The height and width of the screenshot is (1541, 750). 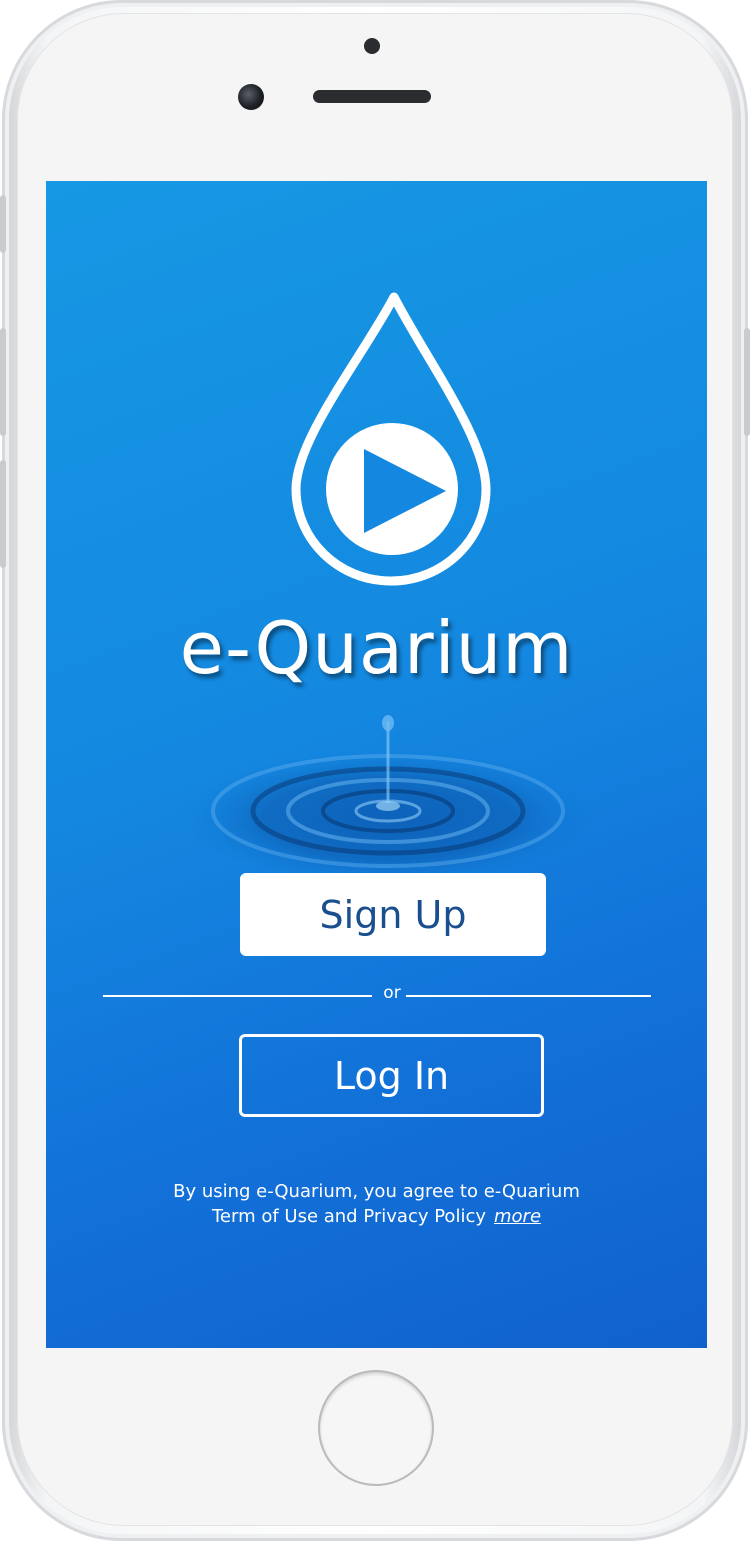 I want to click on home-button, so click(x=376, y=1428).